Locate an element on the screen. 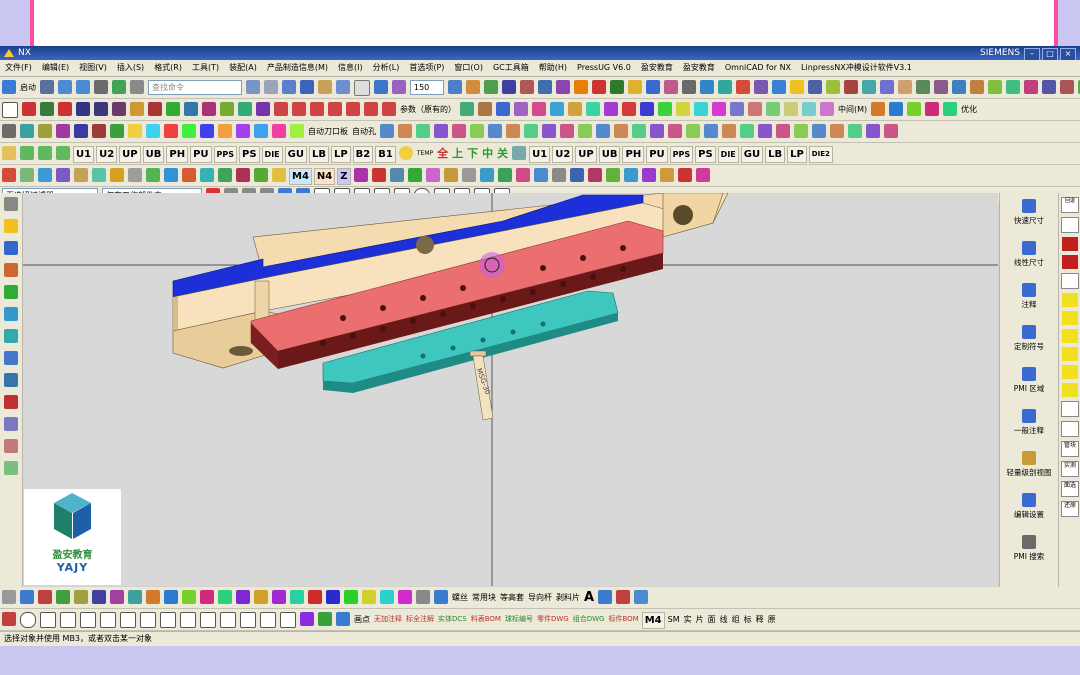 The height and width of the screenshot is (675, 1080). background-icon is located at coordinates (362, 88).